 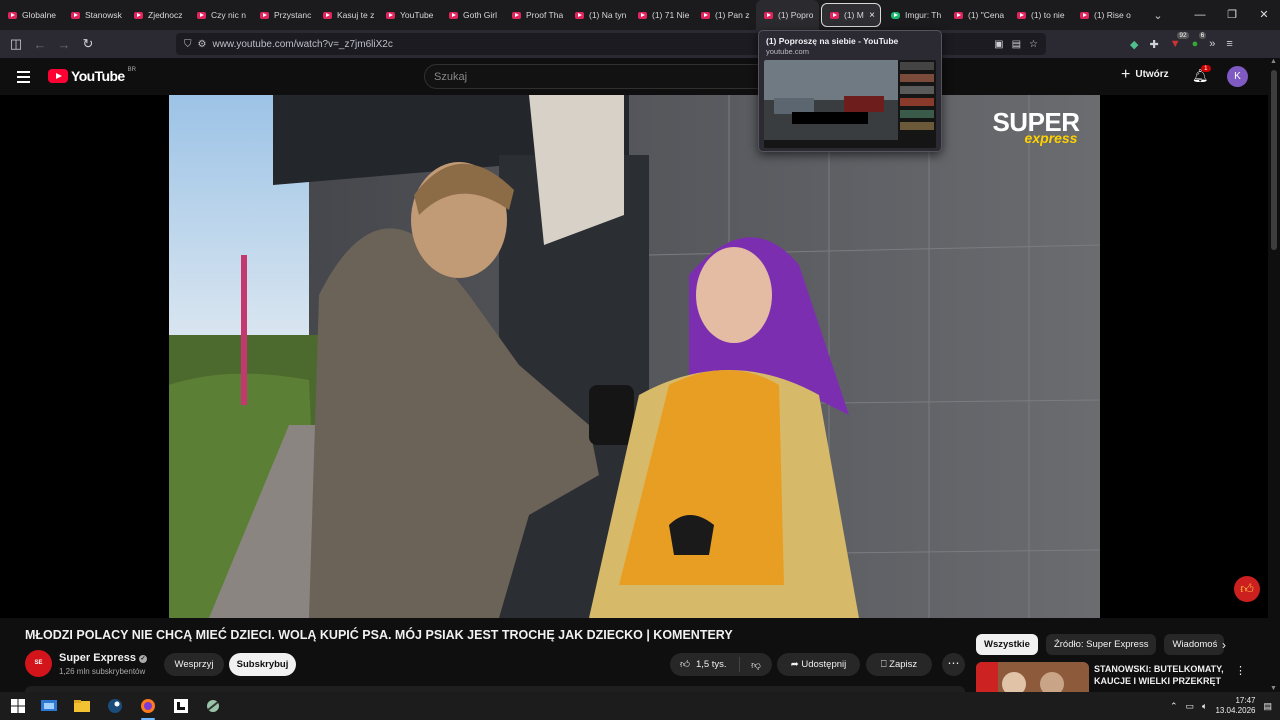 I want to click on browser-tab: (1) Popro, so click(x=787, y=15).